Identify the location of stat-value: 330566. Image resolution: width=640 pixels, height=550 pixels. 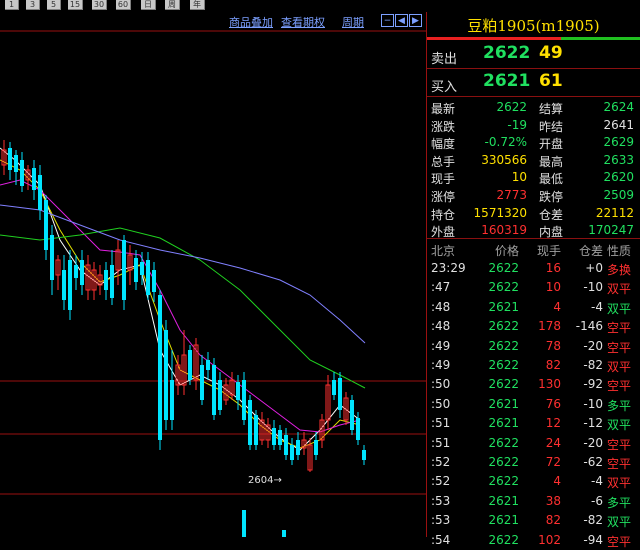
(504, 159).